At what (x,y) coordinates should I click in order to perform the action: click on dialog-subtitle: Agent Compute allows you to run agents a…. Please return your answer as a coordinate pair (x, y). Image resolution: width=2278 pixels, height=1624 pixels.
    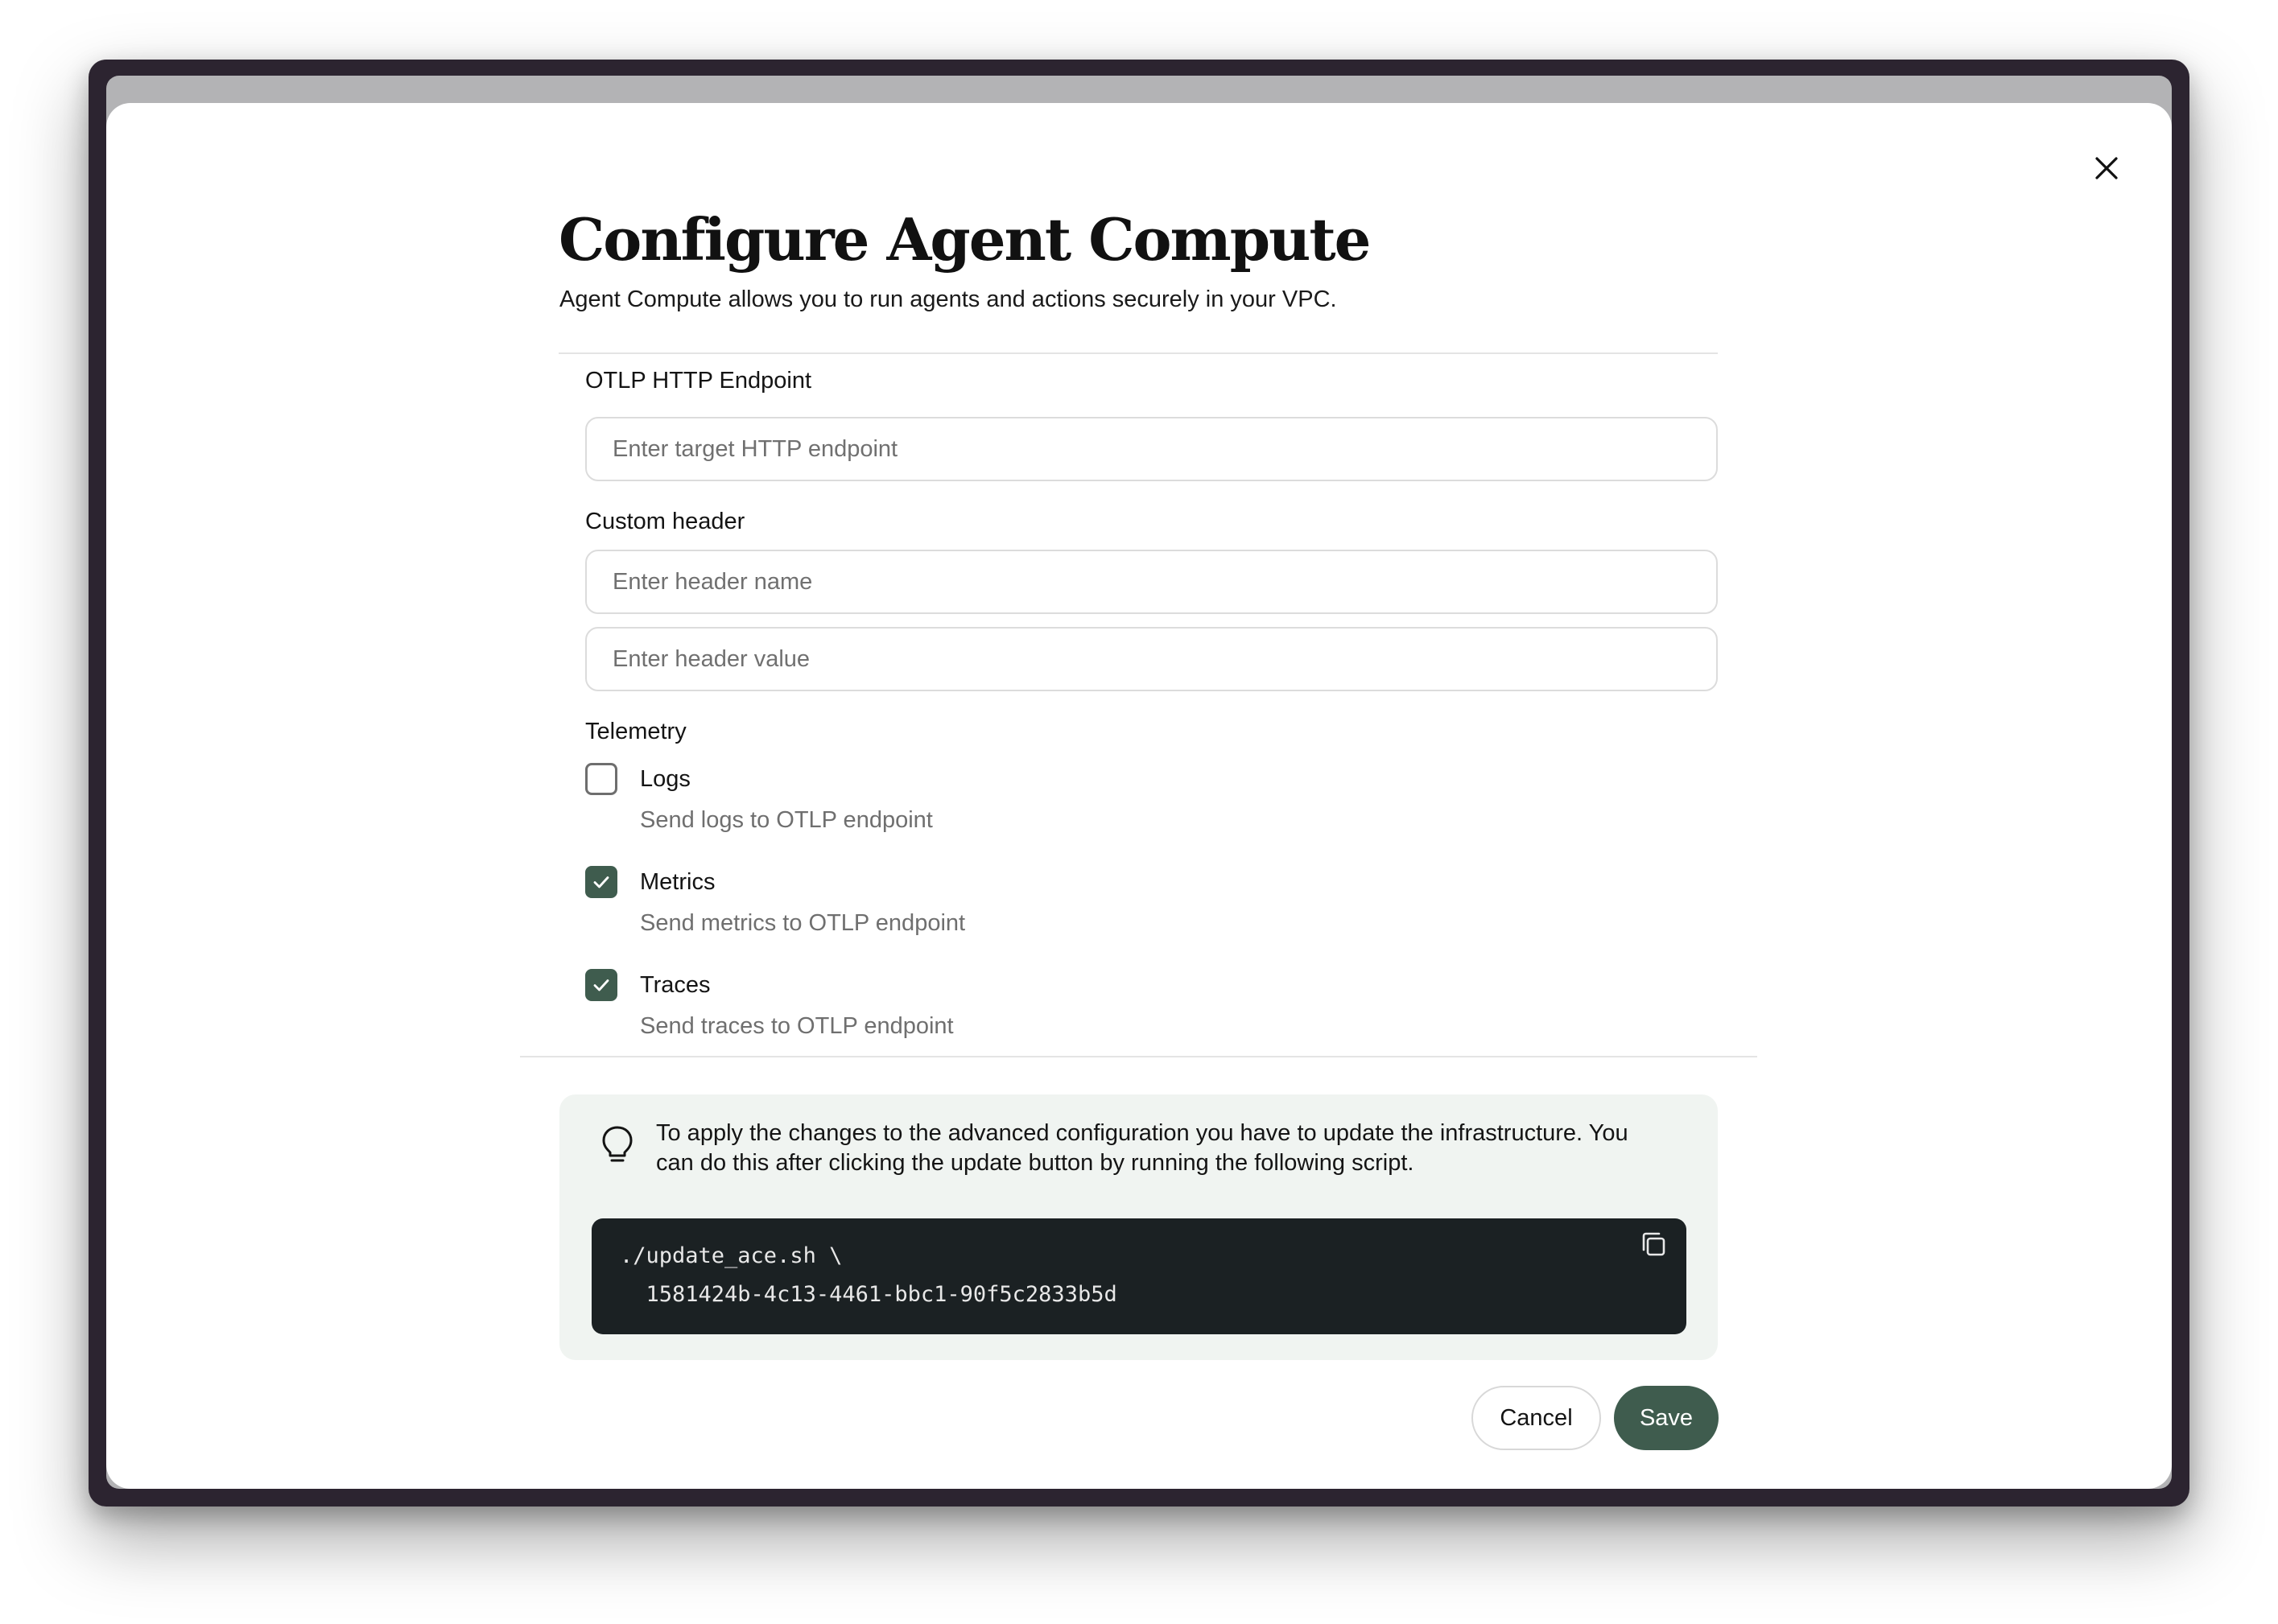
    Looking at the image, I should click on (948, 299).